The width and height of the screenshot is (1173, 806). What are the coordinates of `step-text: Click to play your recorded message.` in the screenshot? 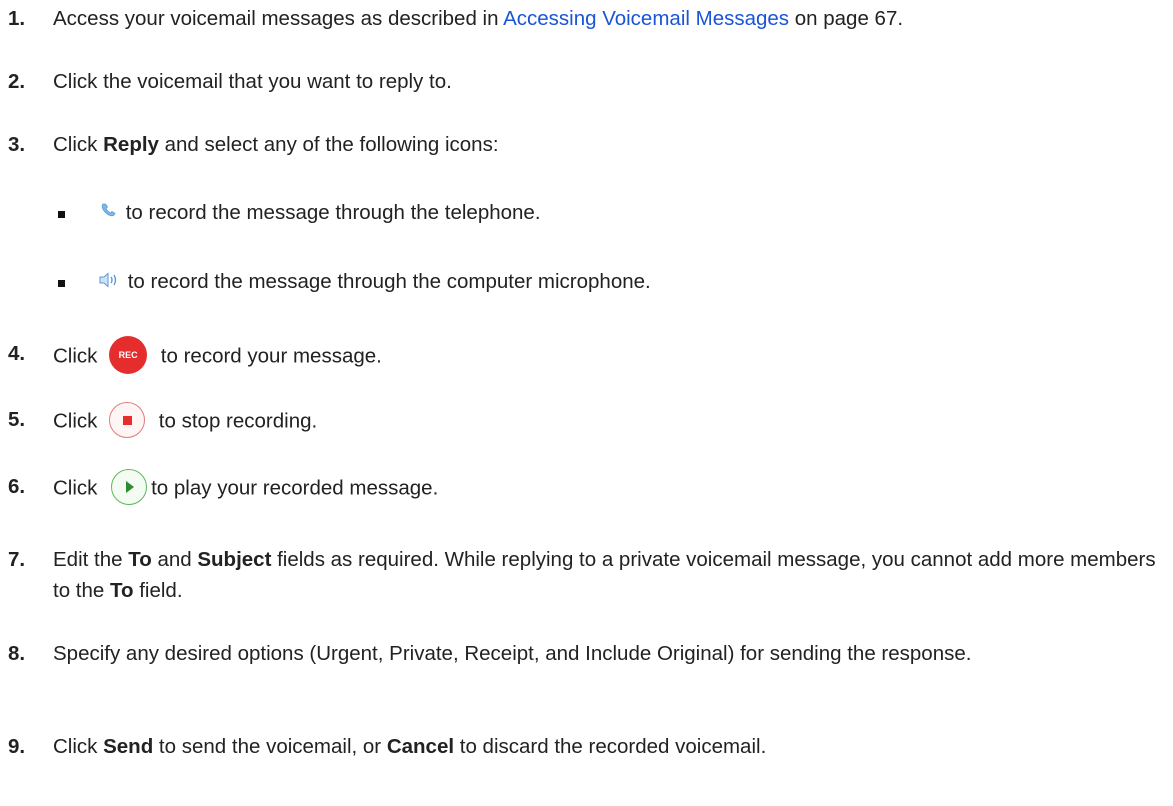 It's located at (610, 488).